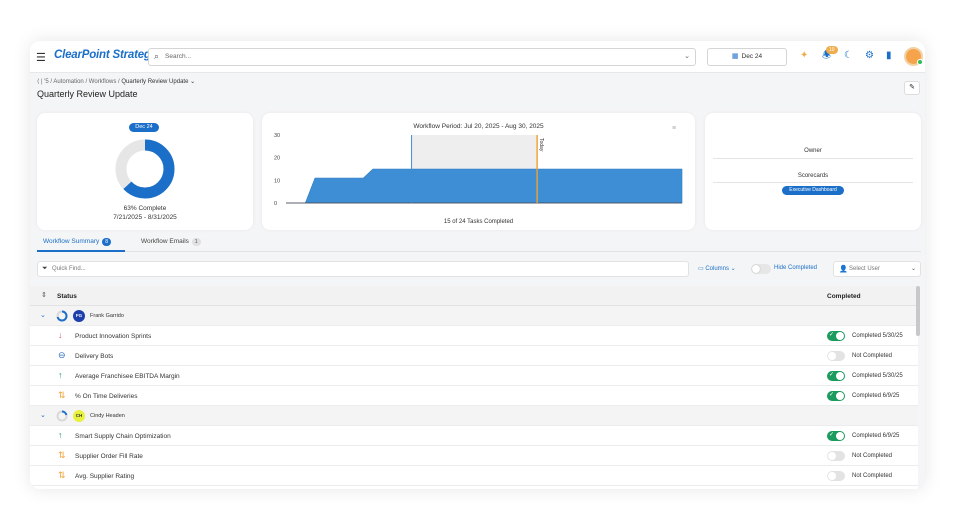 Image resolution: width=969 pixels, height=520 pixels. What do you see at coordinates (474, 396) in the screenshot?
I see `table-row: ⇅ % On Time Deliveries Completed 6/9/25` at bounding box center [474, 396].